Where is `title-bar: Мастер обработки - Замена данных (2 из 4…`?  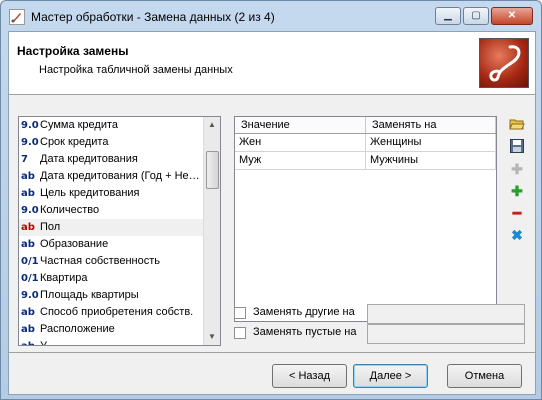
title-bar: Мастер обработки - Замена данных (2 из 4… is located at coordinates (271, 16).